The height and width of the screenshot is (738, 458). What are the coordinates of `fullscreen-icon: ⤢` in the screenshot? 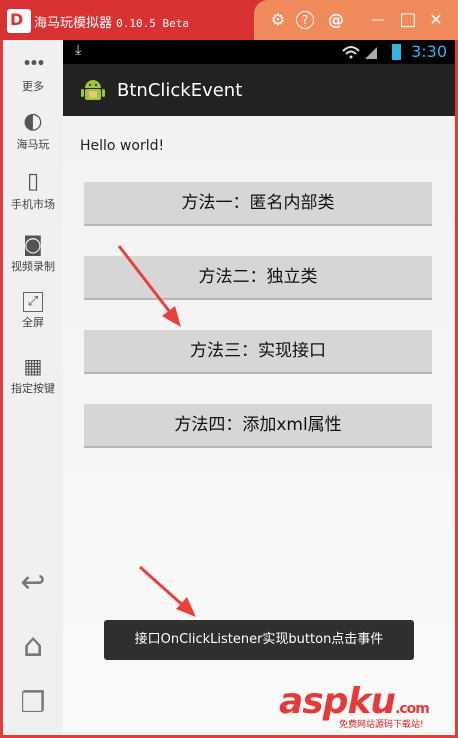 It's located at (33, 302).